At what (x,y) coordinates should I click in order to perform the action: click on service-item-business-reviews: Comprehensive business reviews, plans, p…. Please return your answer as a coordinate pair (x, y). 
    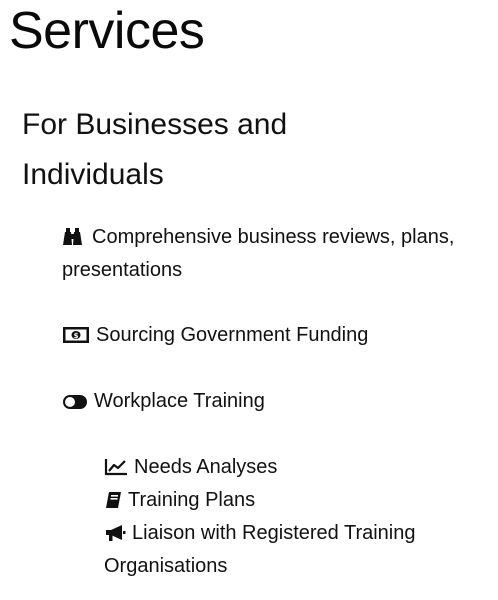
    Looking at the image, I should click on (262, 254).